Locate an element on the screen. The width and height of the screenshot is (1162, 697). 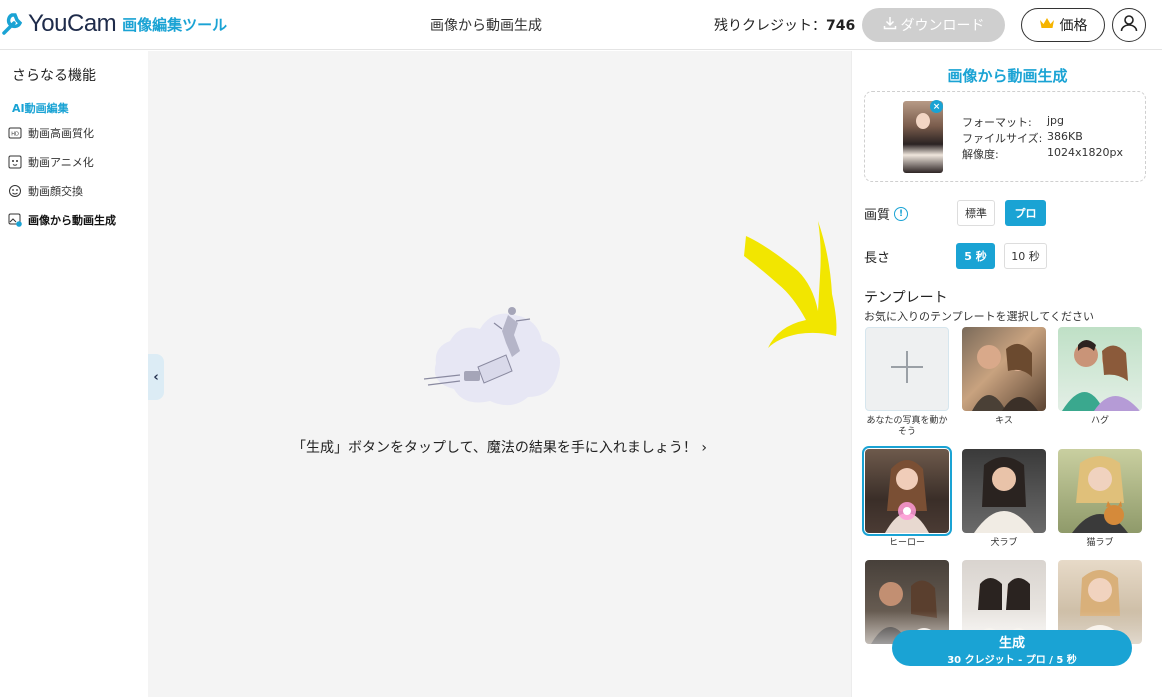
user-icon is located at coordinates (1129, 25).